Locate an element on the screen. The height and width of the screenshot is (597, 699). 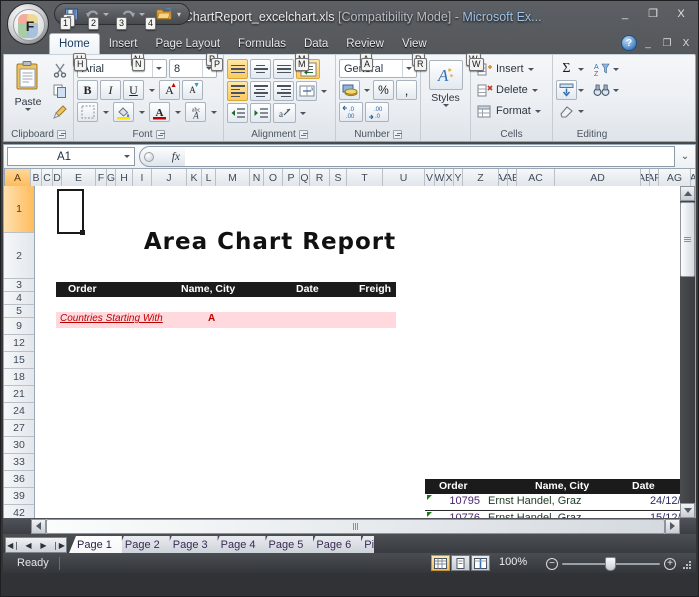
column-header-B: B is located at coordinates (36, 177).